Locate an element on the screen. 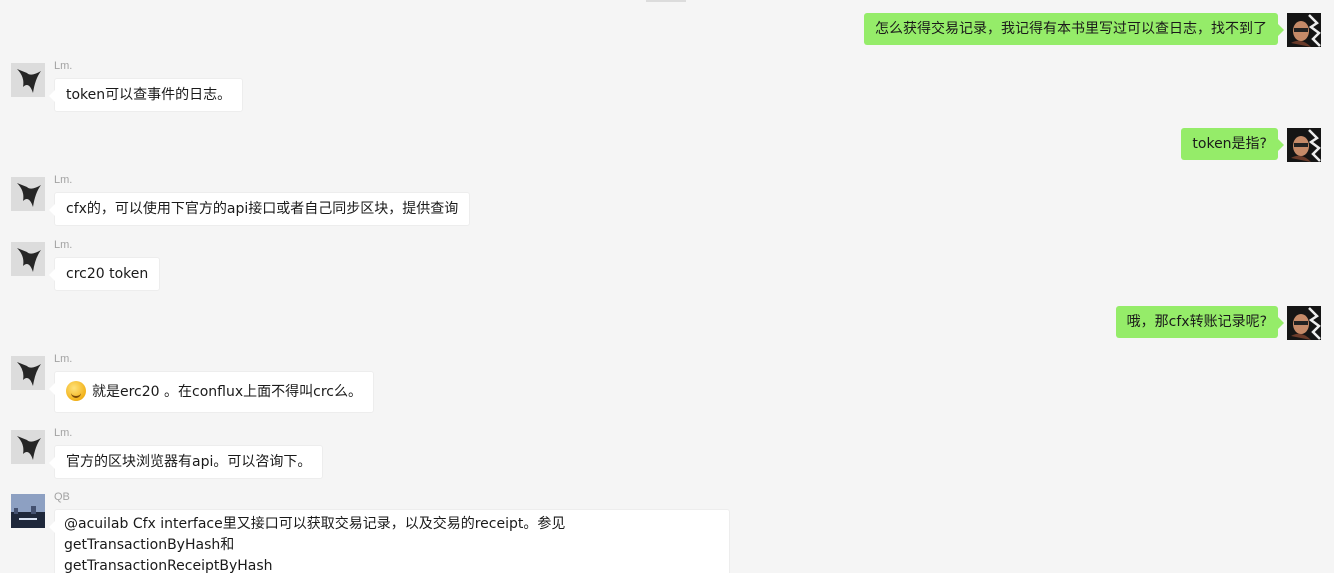  message-bubble-incoming: crc20 token is located at coordinates (104, 274).